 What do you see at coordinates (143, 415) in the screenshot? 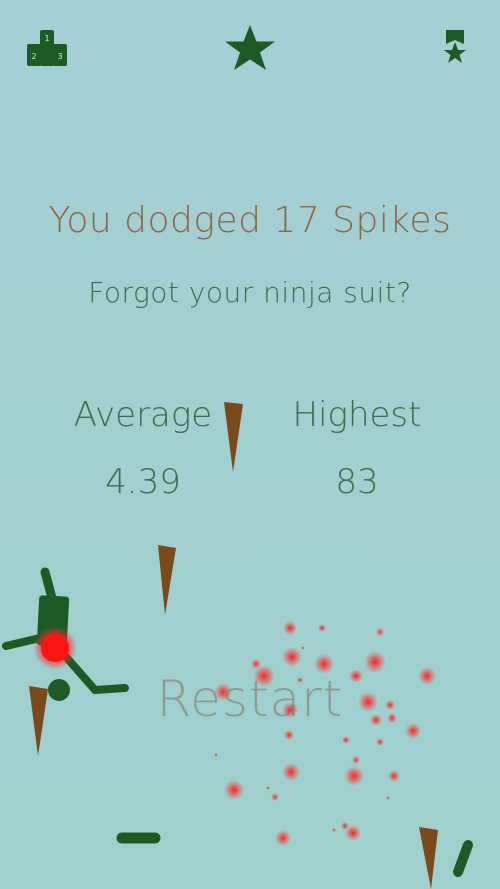
I see `average-label: Average` at bounding box center [143, 415].